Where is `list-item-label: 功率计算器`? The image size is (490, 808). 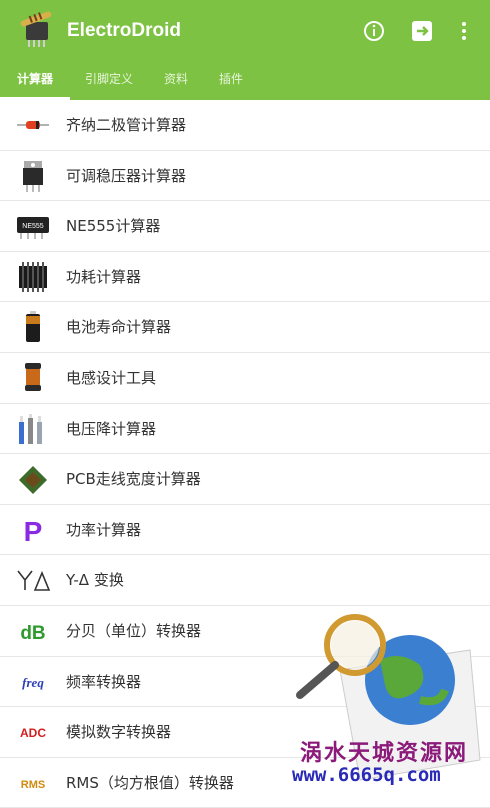
list-item-label: 功率计算器 is located at coordinates (104, 529).